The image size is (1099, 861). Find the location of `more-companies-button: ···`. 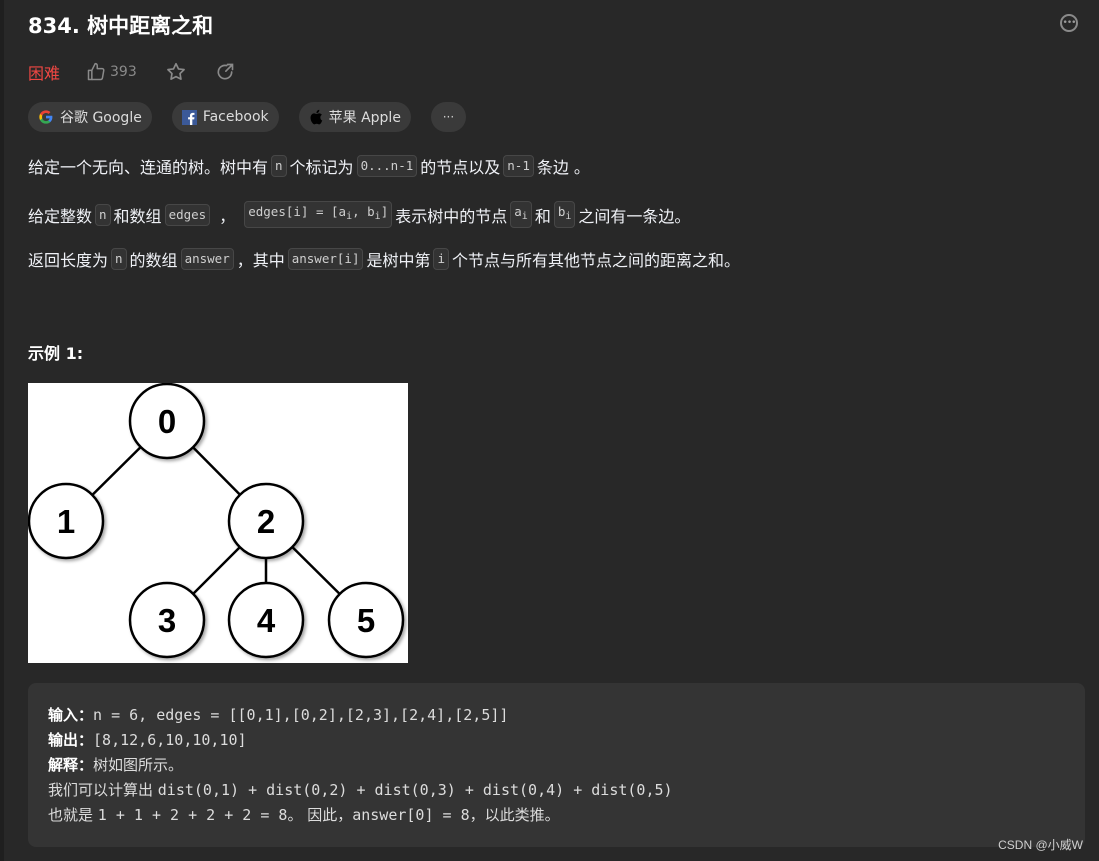

more-companies-button: ··· is located at coordinates (448, 117).